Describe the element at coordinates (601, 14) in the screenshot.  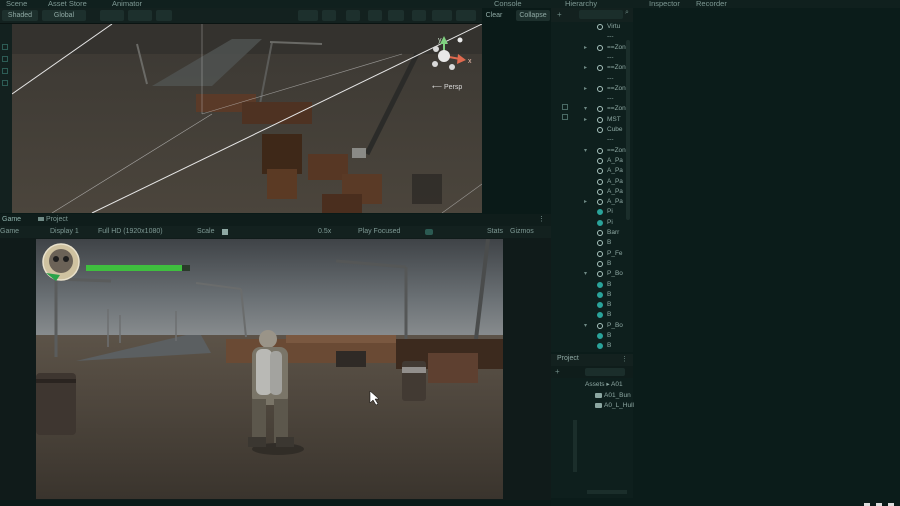
I see `hierarchy-search-input` at that location.